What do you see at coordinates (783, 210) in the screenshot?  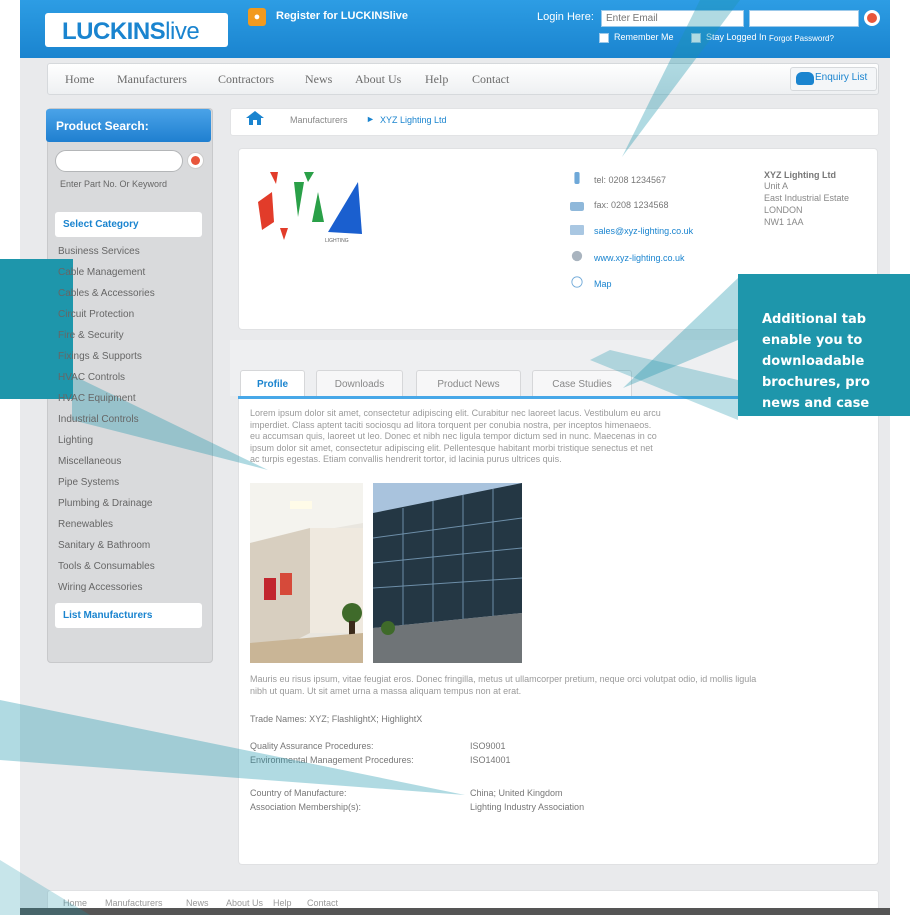 I see `address-line-3: LONDON` at bounding box center [783, 210].